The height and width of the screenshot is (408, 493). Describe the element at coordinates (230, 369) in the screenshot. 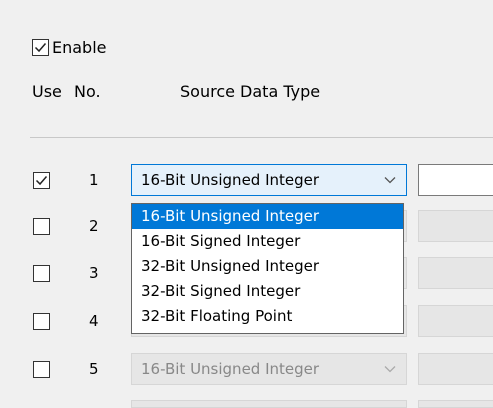

I see `row-5-source-type-value: 16-Bit Unsigned Integer` at that location.